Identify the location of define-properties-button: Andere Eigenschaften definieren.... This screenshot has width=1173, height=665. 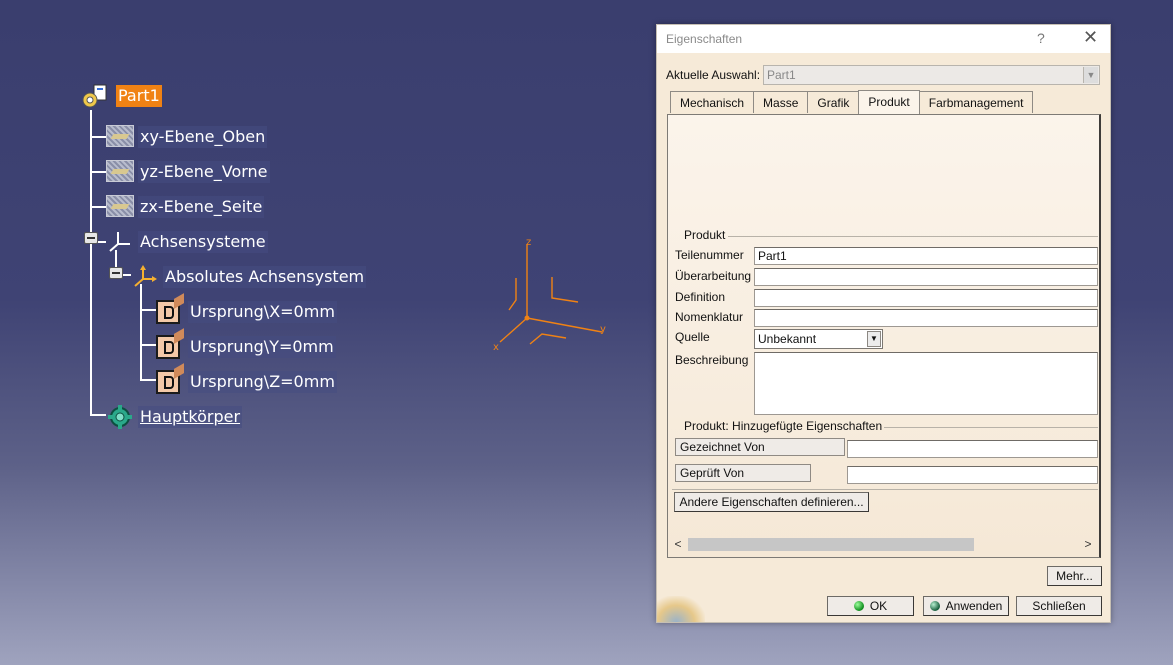
(771, 502).